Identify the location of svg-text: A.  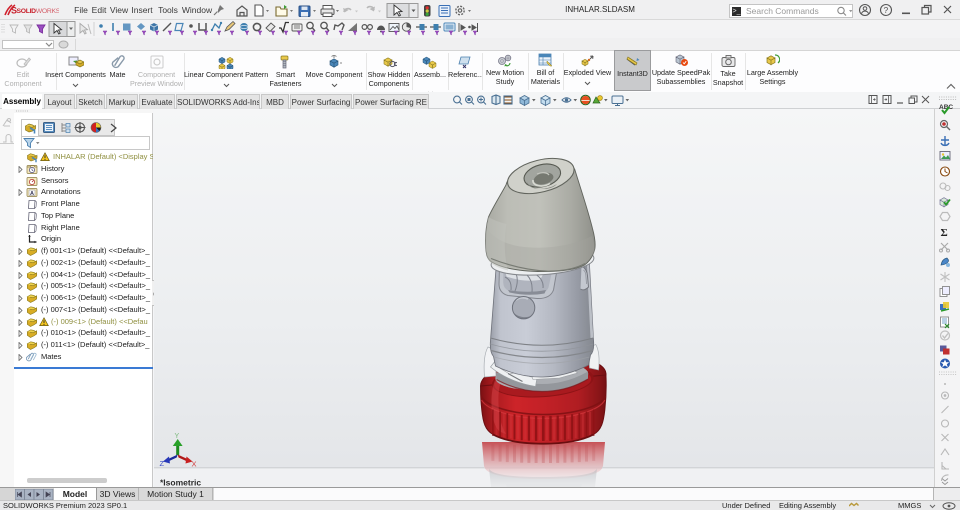
(32, 194).